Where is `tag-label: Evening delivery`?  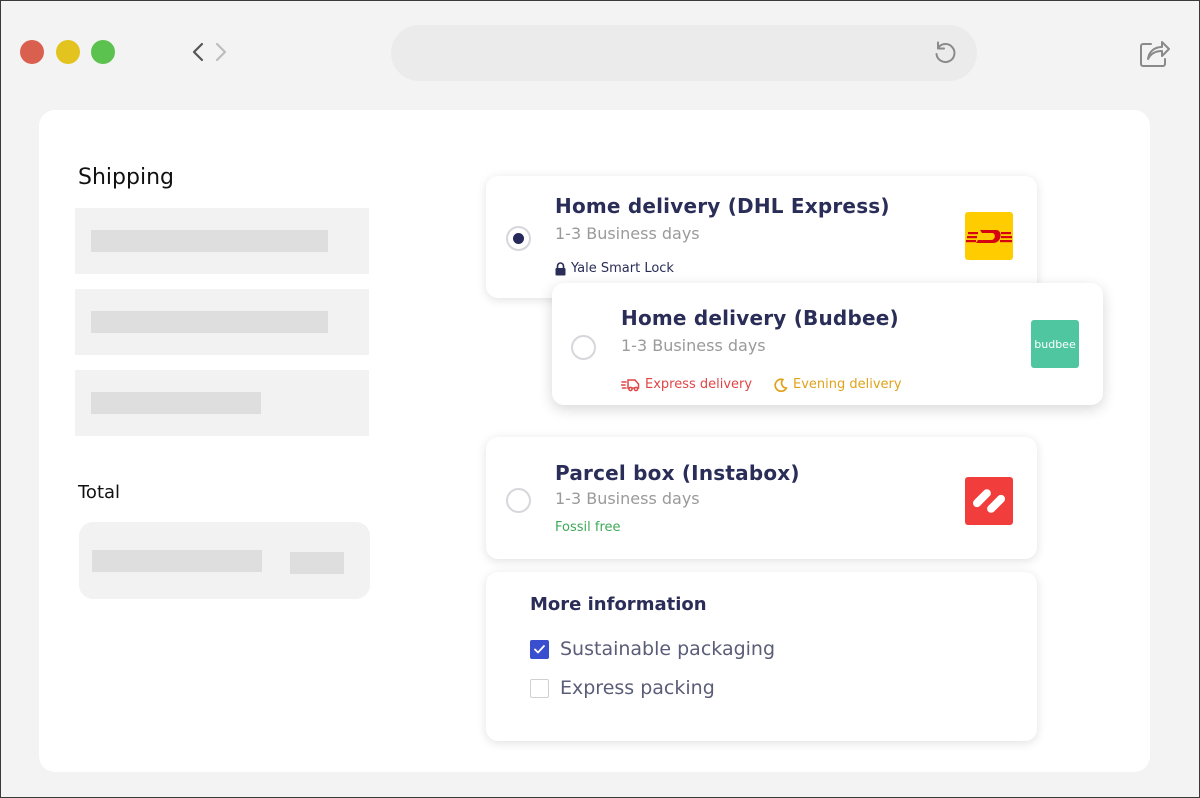
tag-label: Evening delivery is located at coordinates (847, 384).